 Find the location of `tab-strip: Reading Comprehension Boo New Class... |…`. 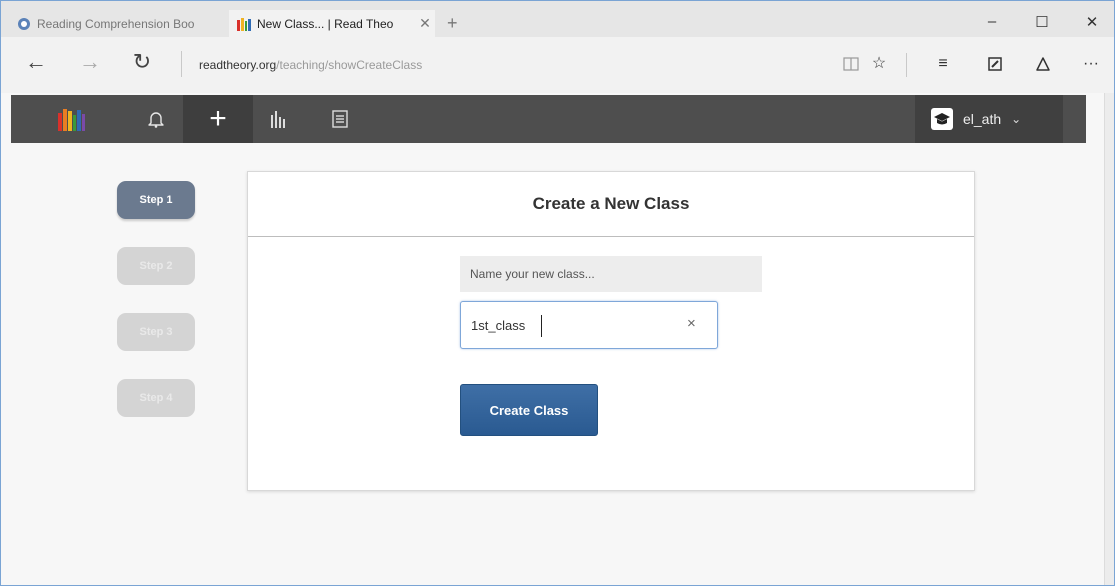

tab-strip: Reading Comprehension Boo New Class... |… is located at coordinates (557, 19).